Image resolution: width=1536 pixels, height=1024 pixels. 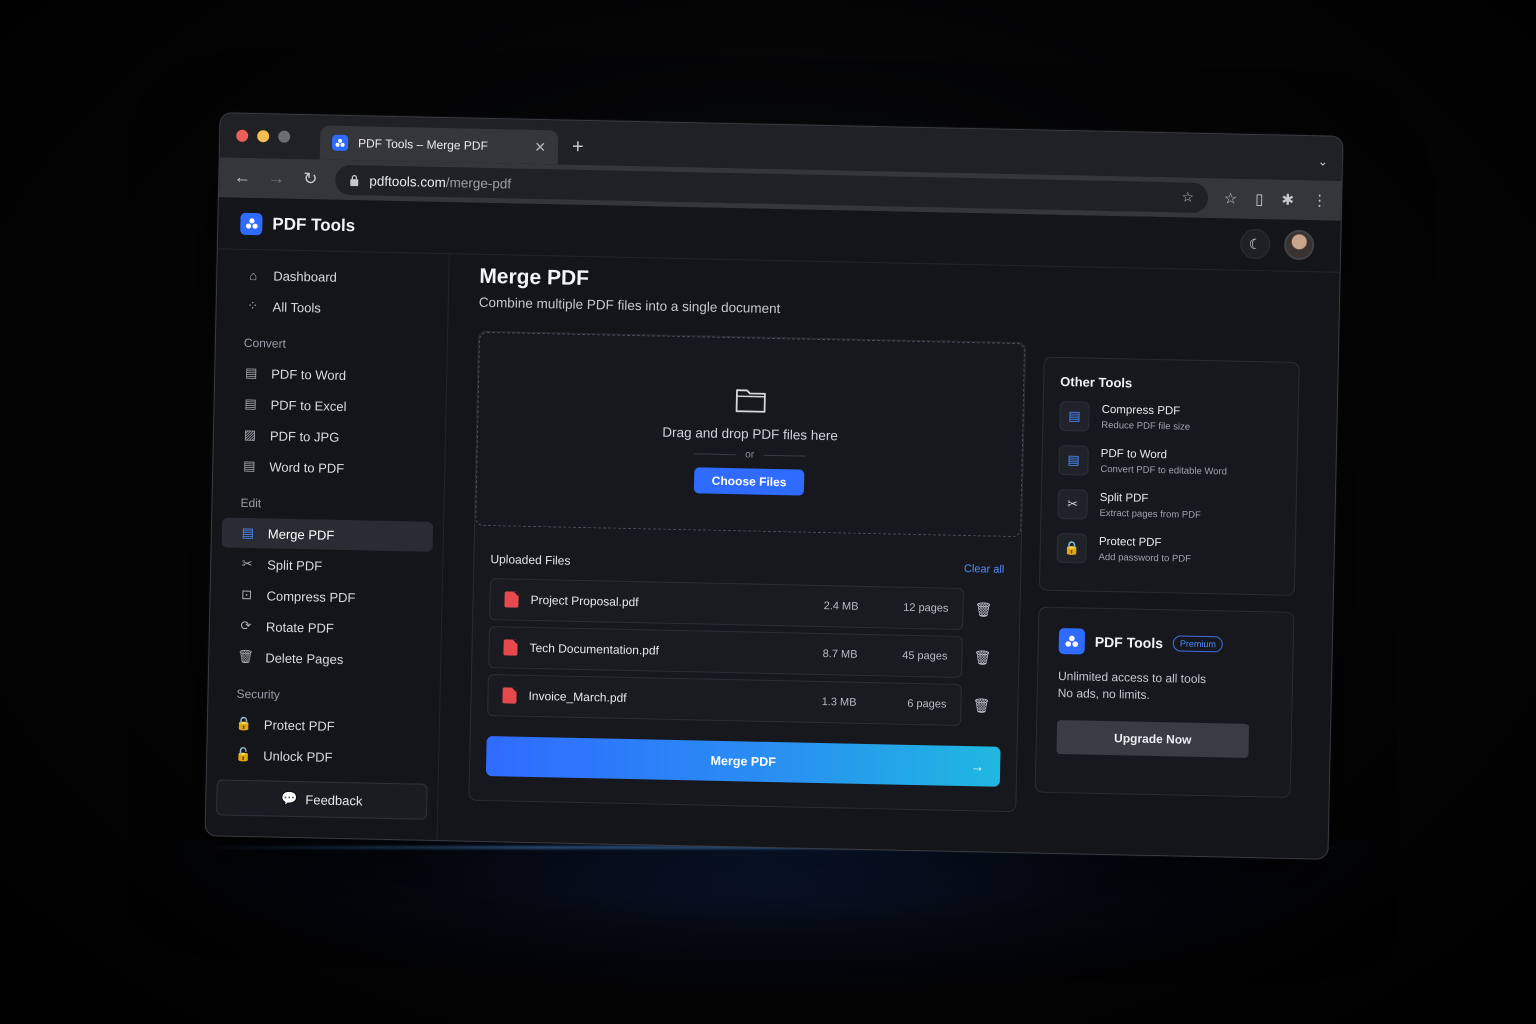 What do you see at coordinates (725, 652) in the screenshot?
I see `file-card: Tech Documentation.pdf 8.7 MB 45 pages` at bounding box center [725, 652].